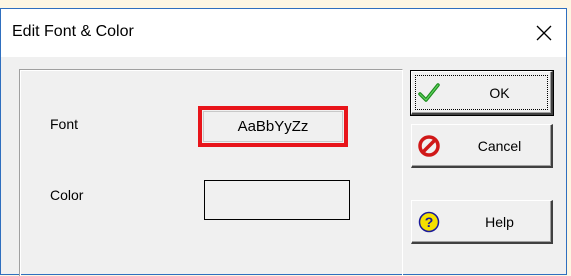 This screenshot has width=571, height=276. I want to click on color-swatch, so click(277, 200).